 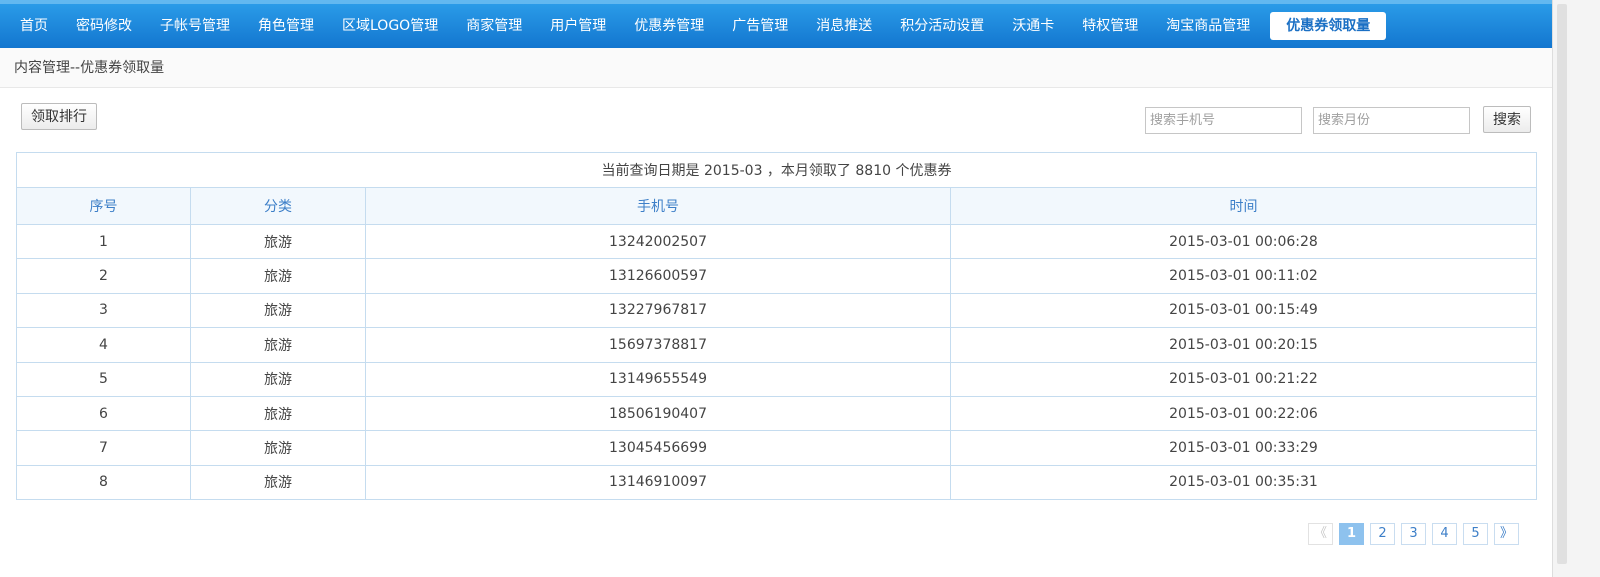 What do you see at coordinates (1110, 26) in the screenshot?
I see `nav-item-privileges: 特权管理` at bounding box center [1110, 26].